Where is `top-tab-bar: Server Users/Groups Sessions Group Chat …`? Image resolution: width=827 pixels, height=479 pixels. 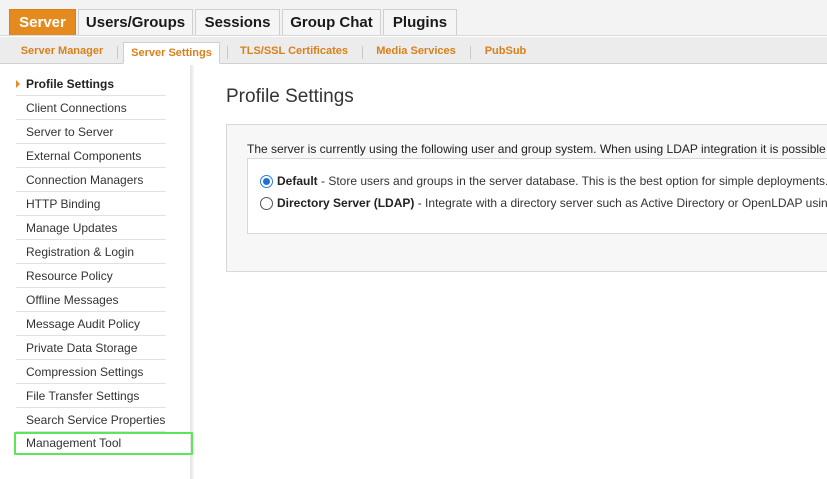 top-tab-bar: Server Users/Groups Sessions Group Chat … is located at coordinates (413, 18).